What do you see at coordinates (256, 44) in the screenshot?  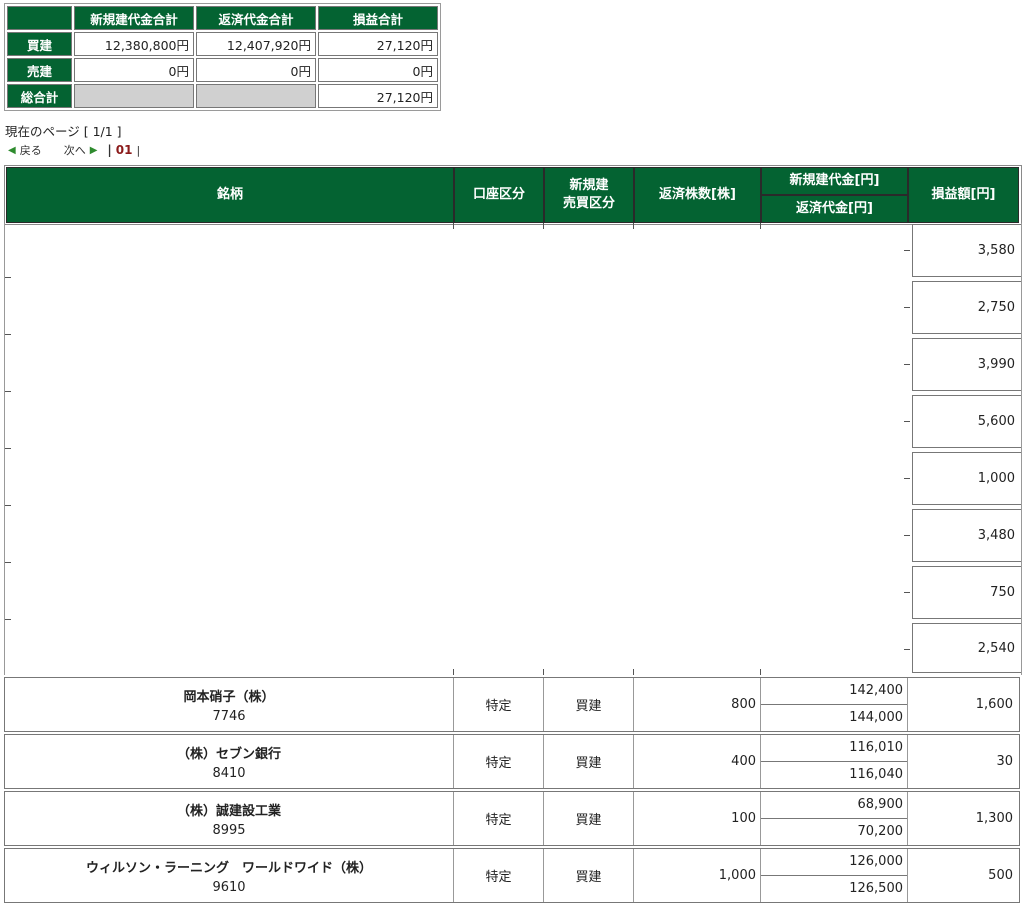 I see `summary-close-total: 12,407,920円` at bounding box center [256, 44].